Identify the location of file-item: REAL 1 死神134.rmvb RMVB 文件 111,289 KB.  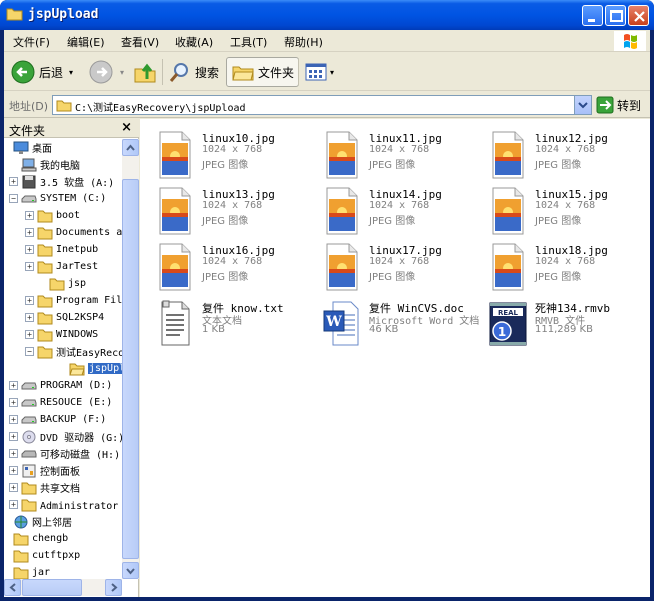
(563, 323).